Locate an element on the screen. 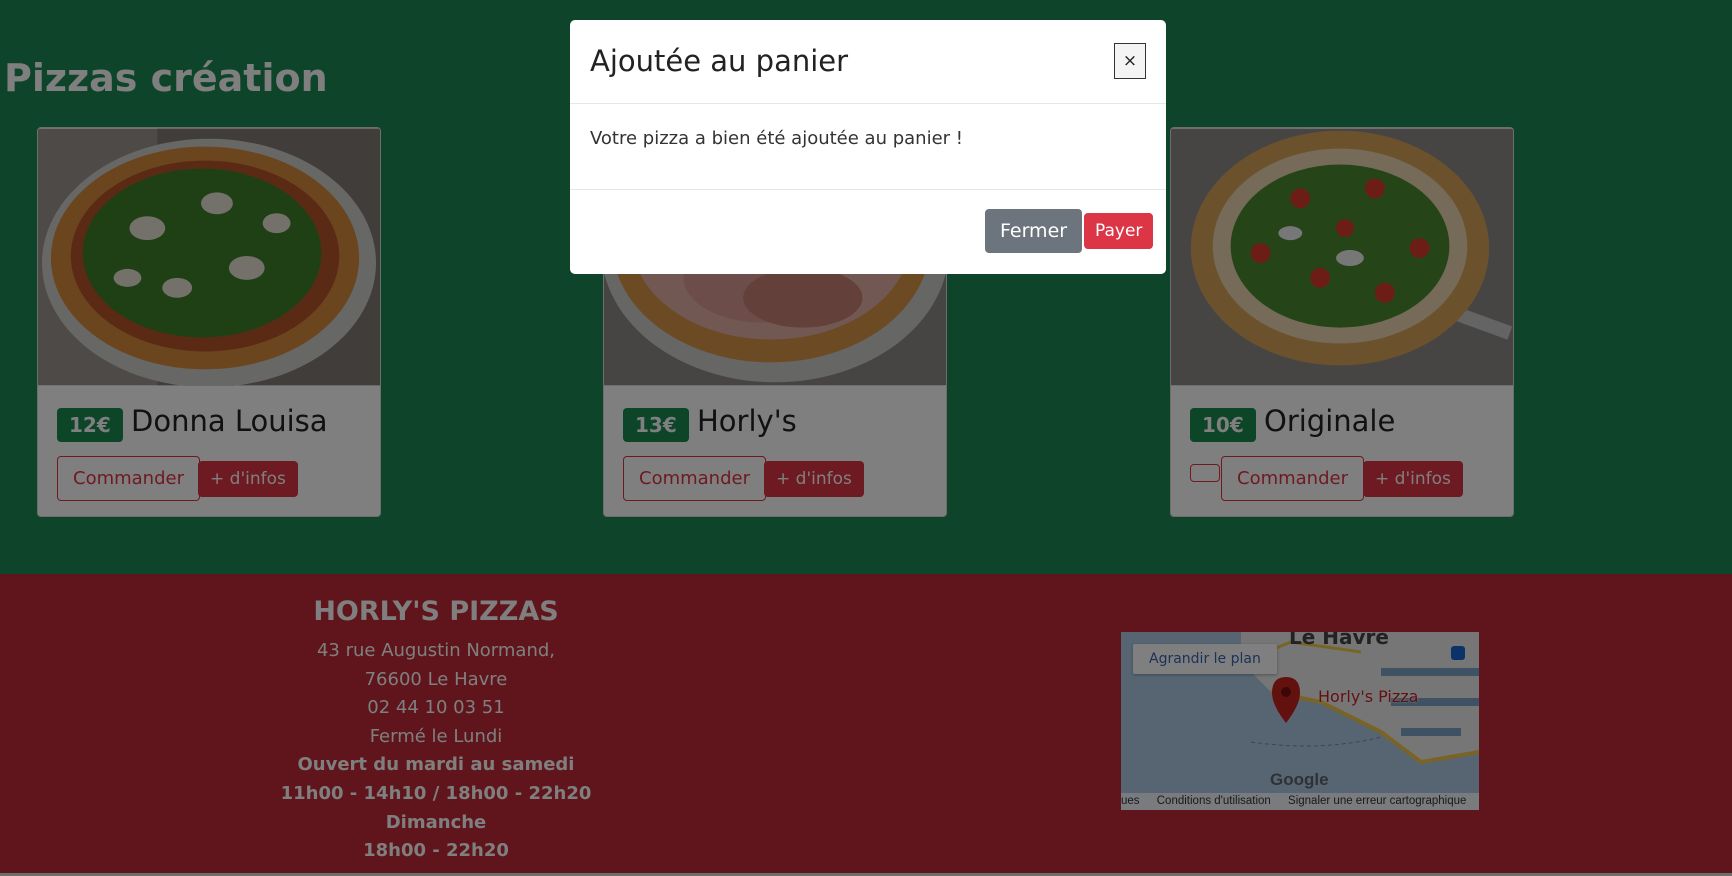 This screenshot has width=1732, height=876. pay-button: Payer is located at coordinates (1119, 231).